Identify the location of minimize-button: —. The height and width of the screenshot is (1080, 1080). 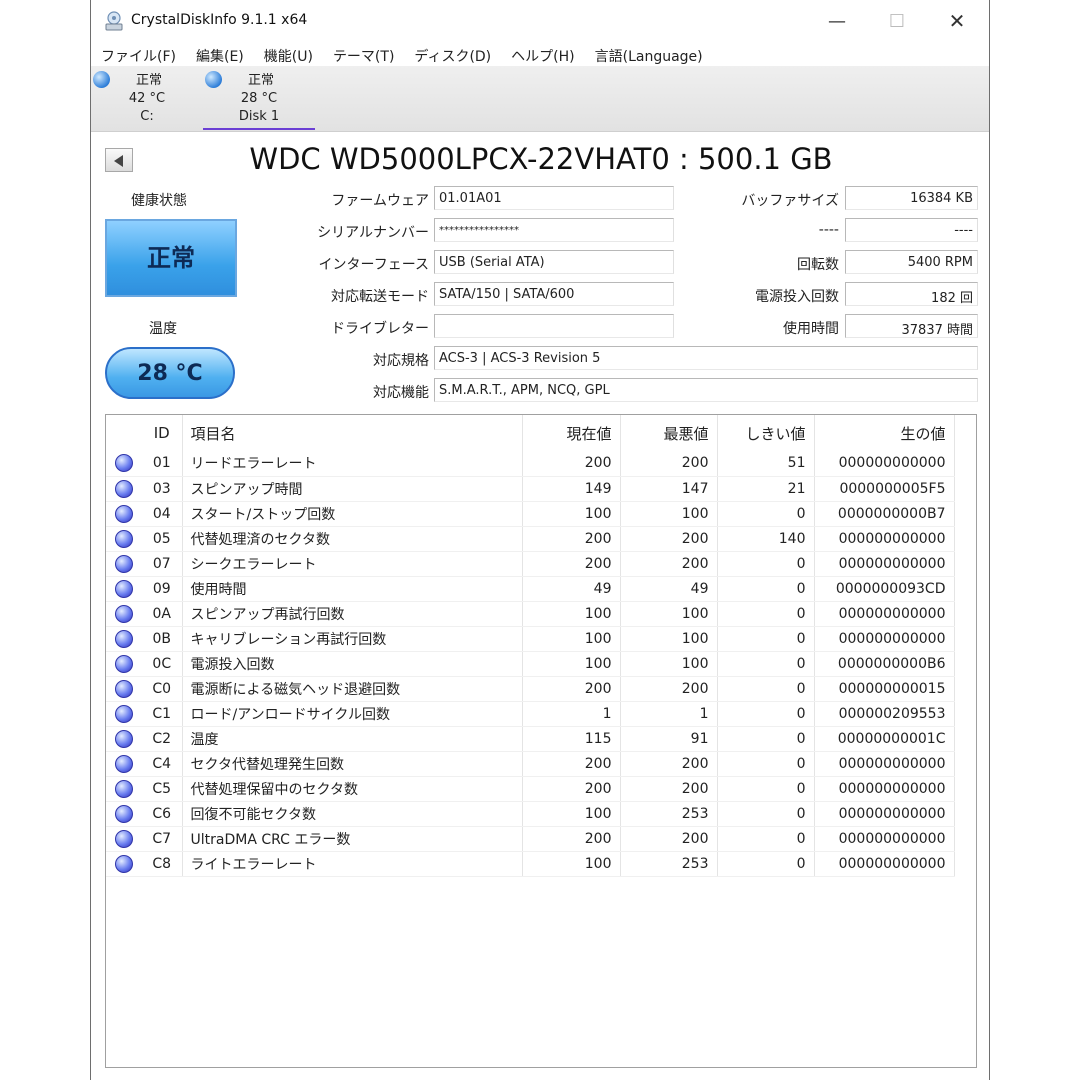
(837, 21).